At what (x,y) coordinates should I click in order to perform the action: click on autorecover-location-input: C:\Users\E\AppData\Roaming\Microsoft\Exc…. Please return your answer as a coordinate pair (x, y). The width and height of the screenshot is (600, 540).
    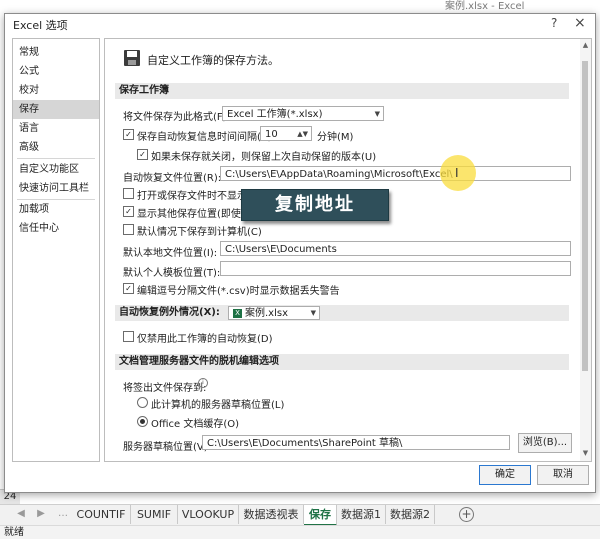
    Looking at the image, I should click on (395, 173).